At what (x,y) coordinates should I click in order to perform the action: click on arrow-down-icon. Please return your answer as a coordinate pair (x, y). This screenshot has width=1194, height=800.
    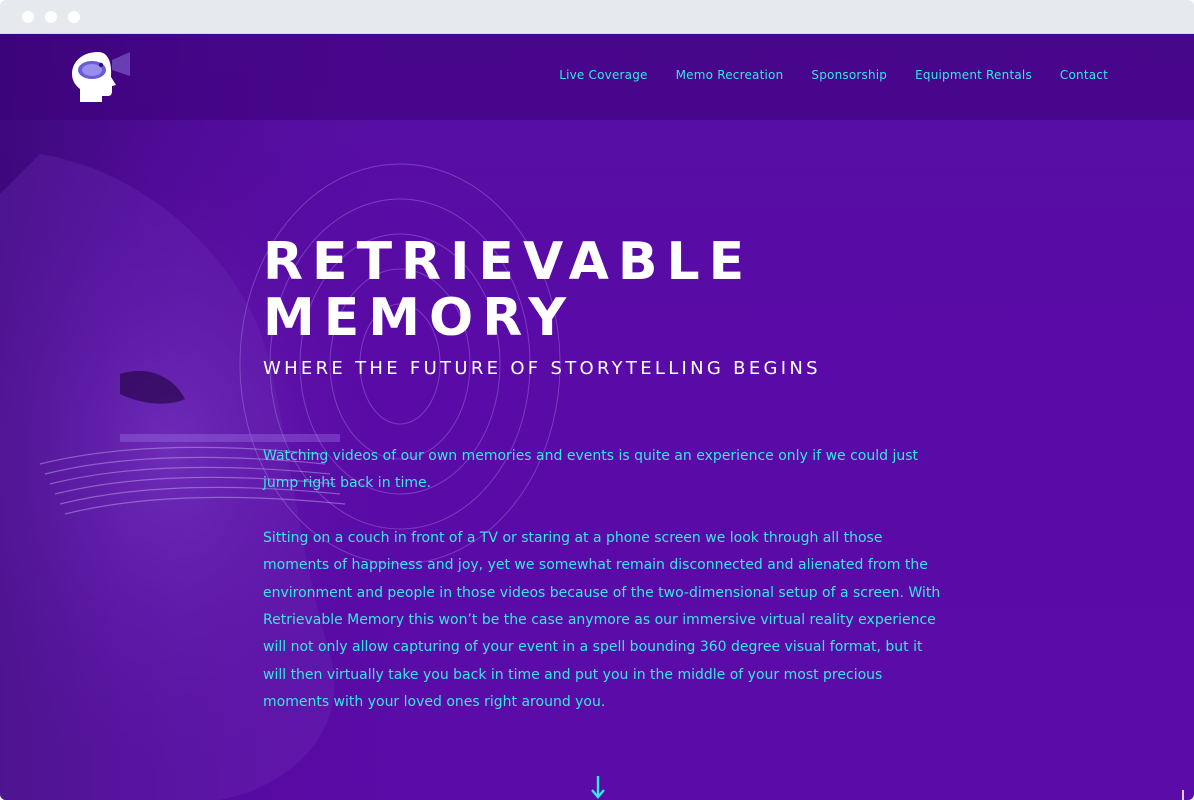
    Looking at the image, I should click on (598, 787).